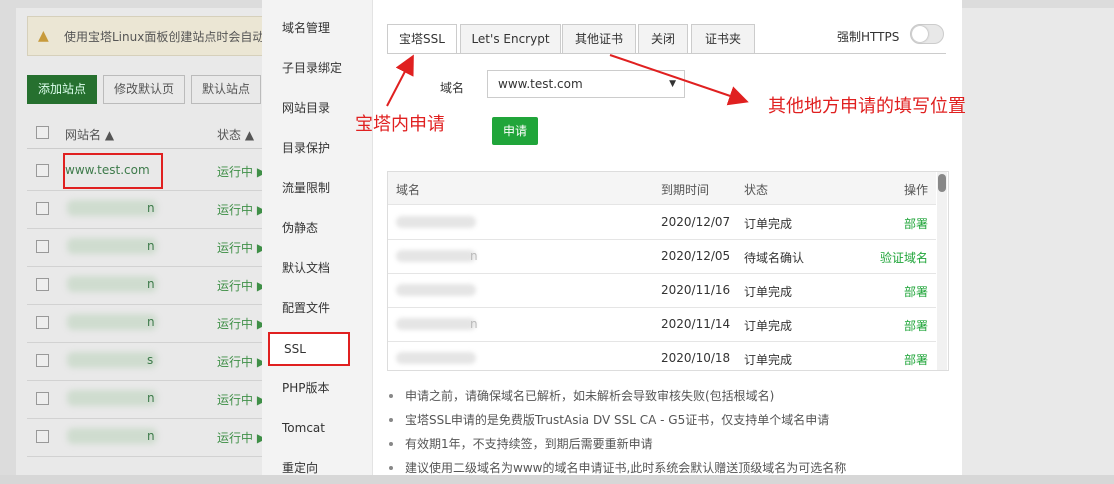 The width and height of the screenshot is (1114, 484). I want to click on cert-status: 待域名确认, so click(774, 258).